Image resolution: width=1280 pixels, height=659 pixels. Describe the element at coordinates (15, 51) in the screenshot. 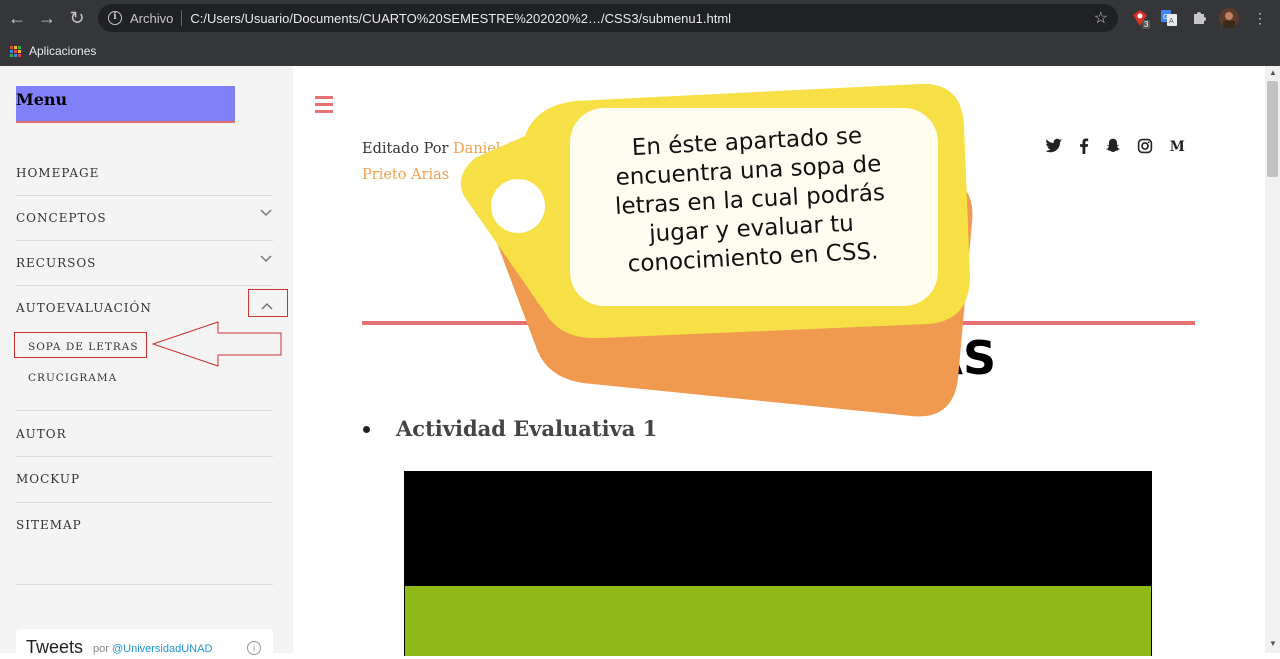

I see `apps-grid-icon` at that location.